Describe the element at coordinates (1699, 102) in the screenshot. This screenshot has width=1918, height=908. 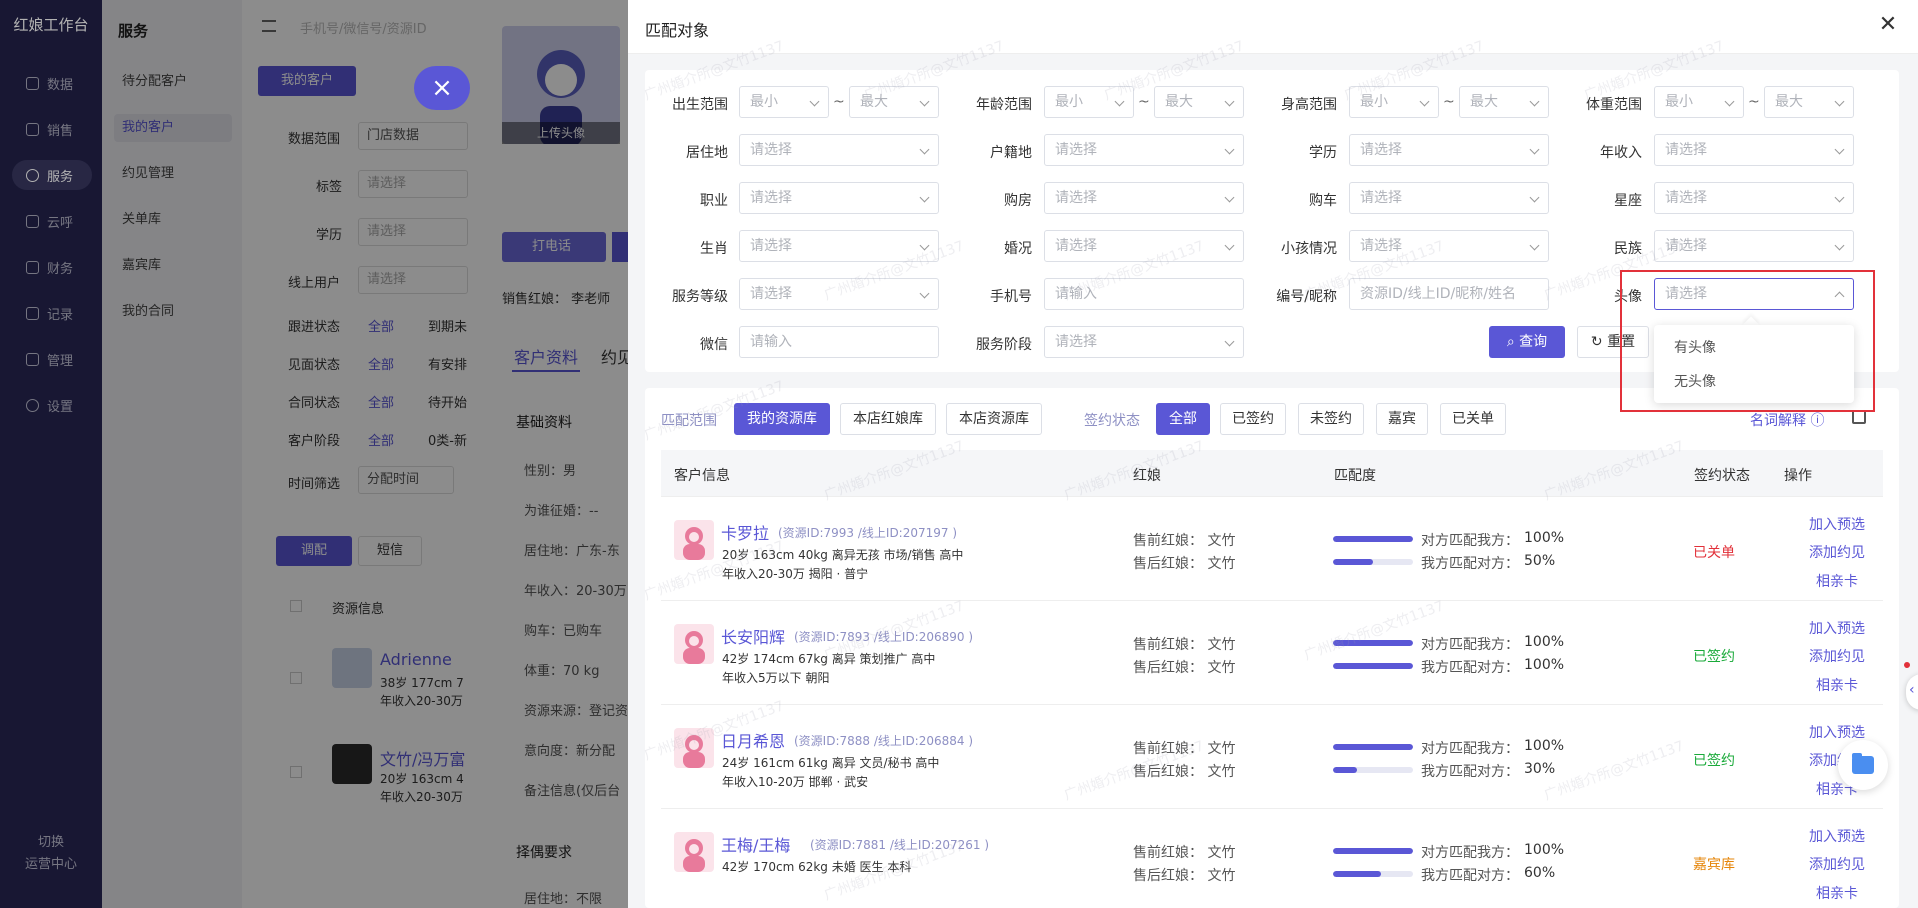
I see `weight-min-select: 最小` at that location.